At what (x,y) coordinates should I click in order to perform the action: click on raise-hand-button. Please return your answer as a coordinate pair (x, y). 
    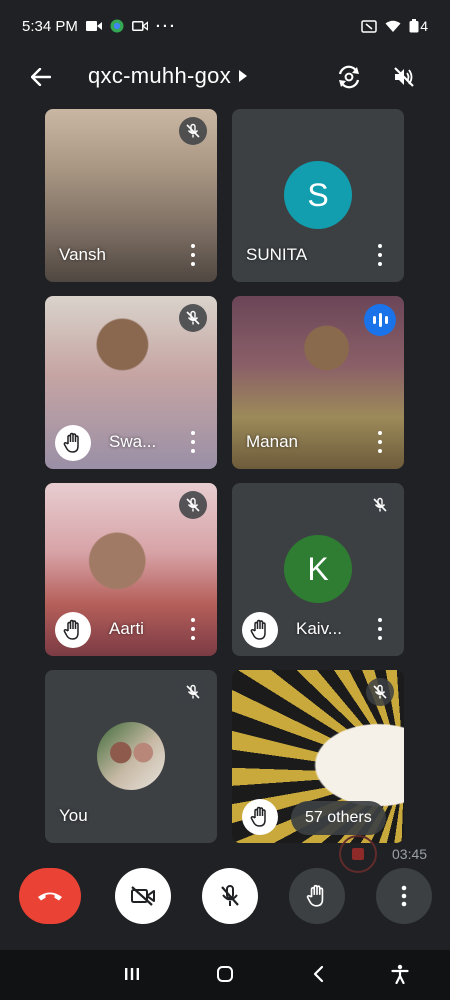
    Looking at the image, I should click on (317, 896).